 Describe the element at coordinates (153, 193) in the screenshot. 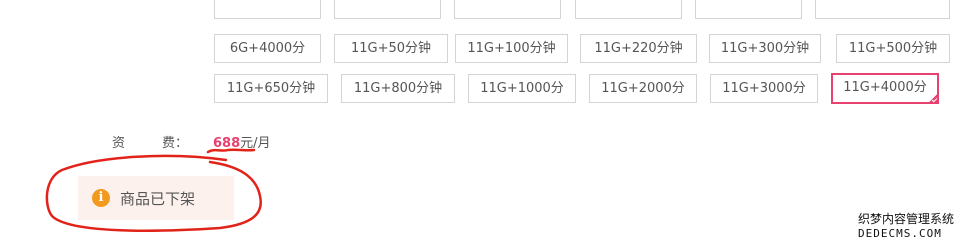

I see `annotation-circle` at that location.